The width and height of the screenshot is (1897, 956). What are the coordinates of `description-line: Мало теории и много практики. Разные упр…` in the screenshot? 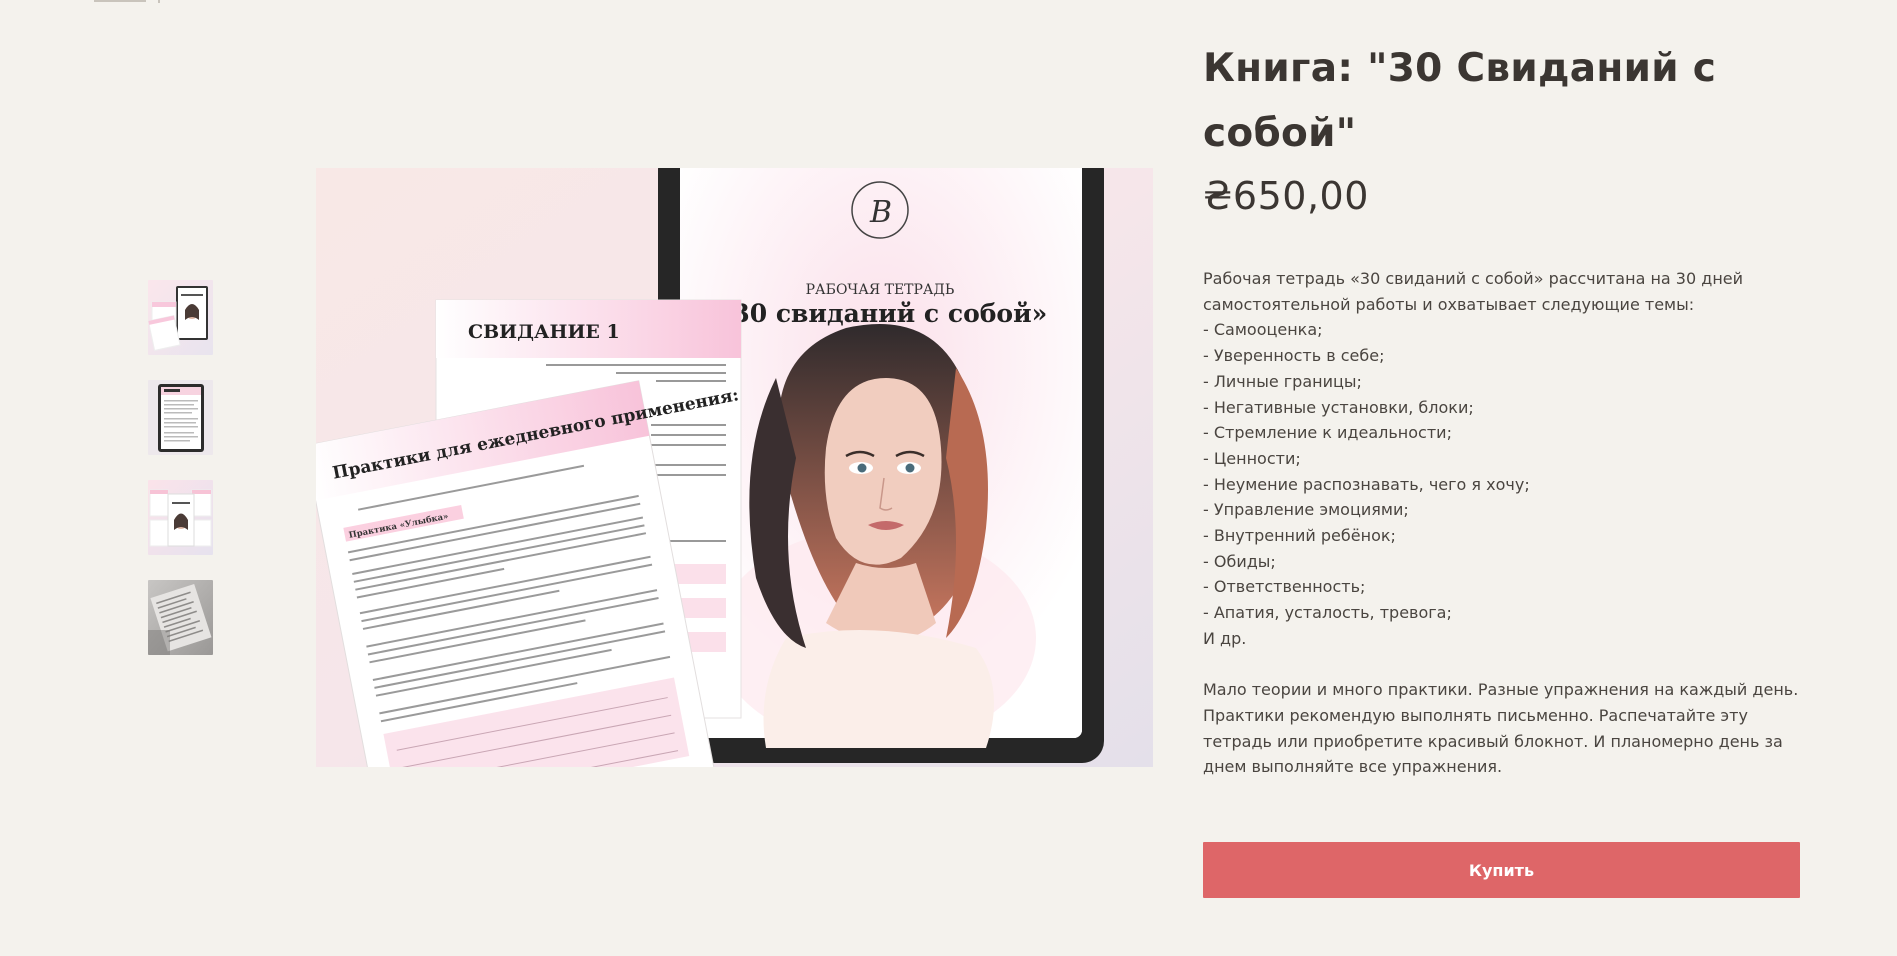 It's located at (1501, 690).